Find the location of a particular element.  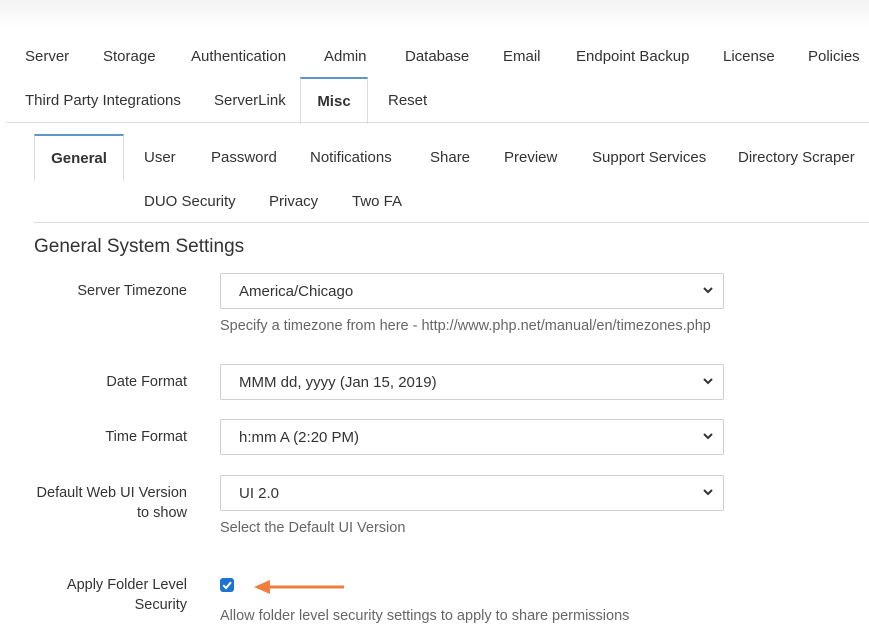

timezone-value: America/Chicago is located at coordinates (296, 291).